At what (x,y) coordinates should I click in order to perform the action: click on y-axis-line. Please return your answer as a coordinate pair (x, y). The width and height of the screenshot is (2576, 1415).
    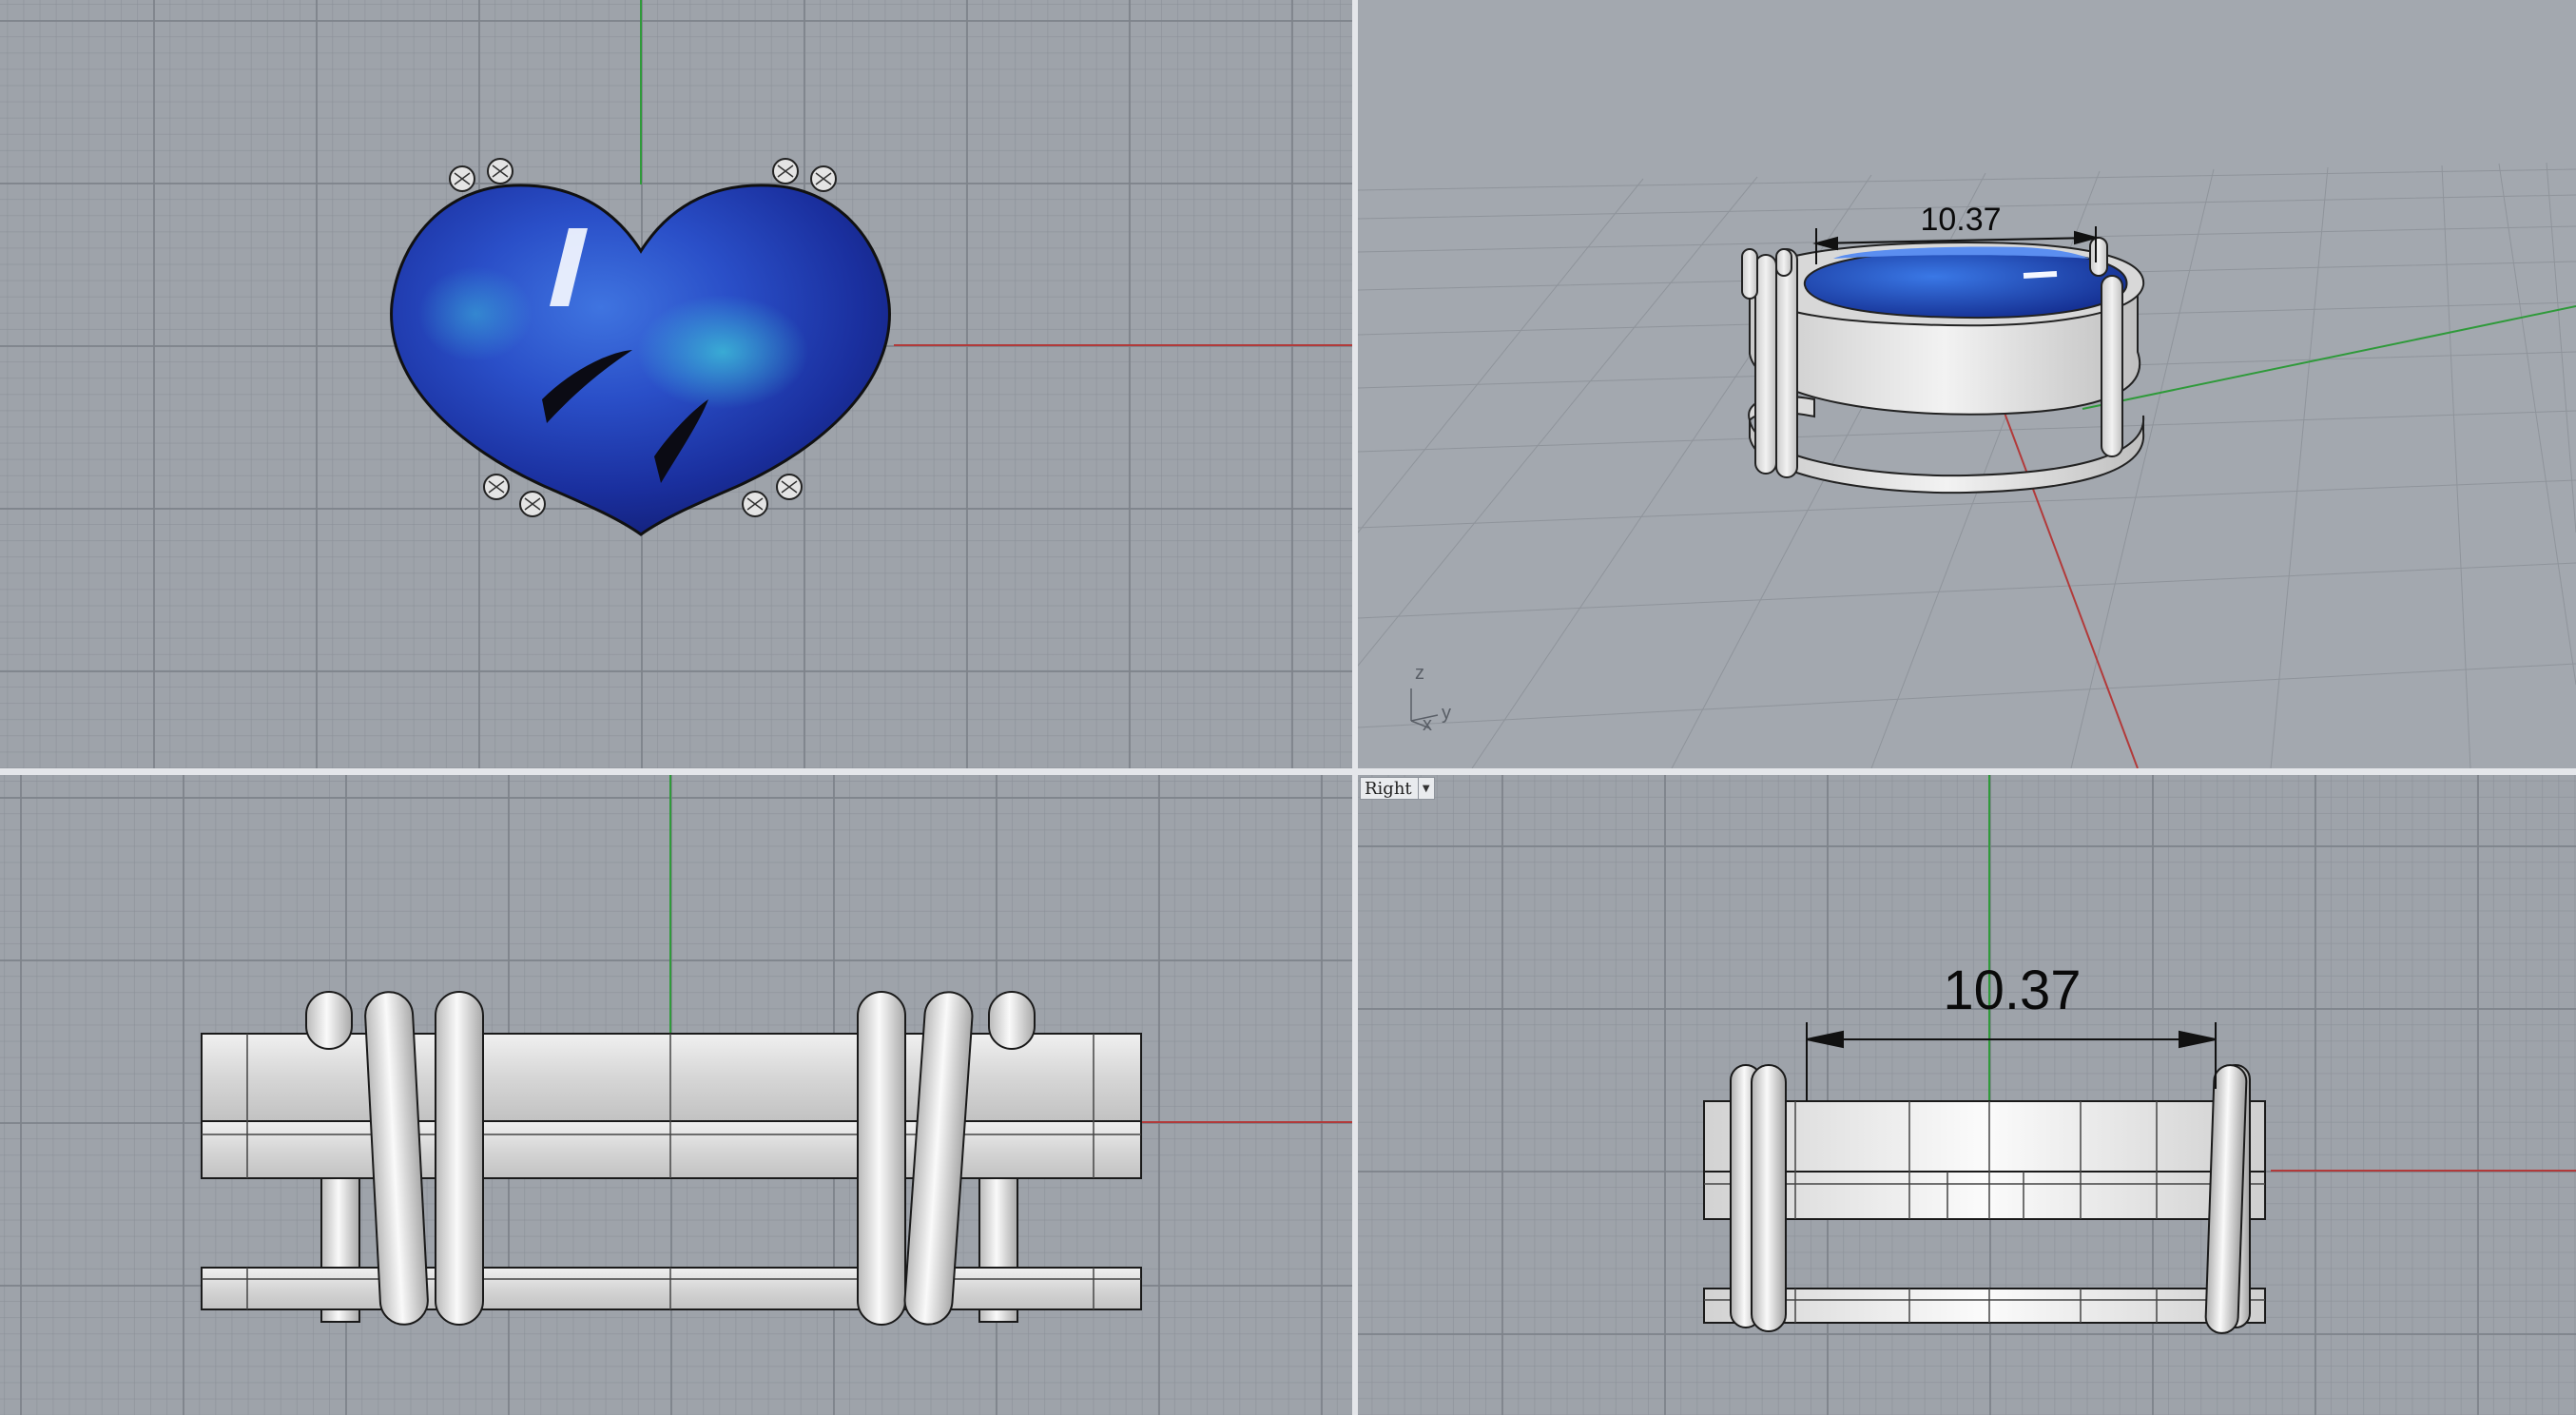
    Looking at the image, I should click on (2329, 357).